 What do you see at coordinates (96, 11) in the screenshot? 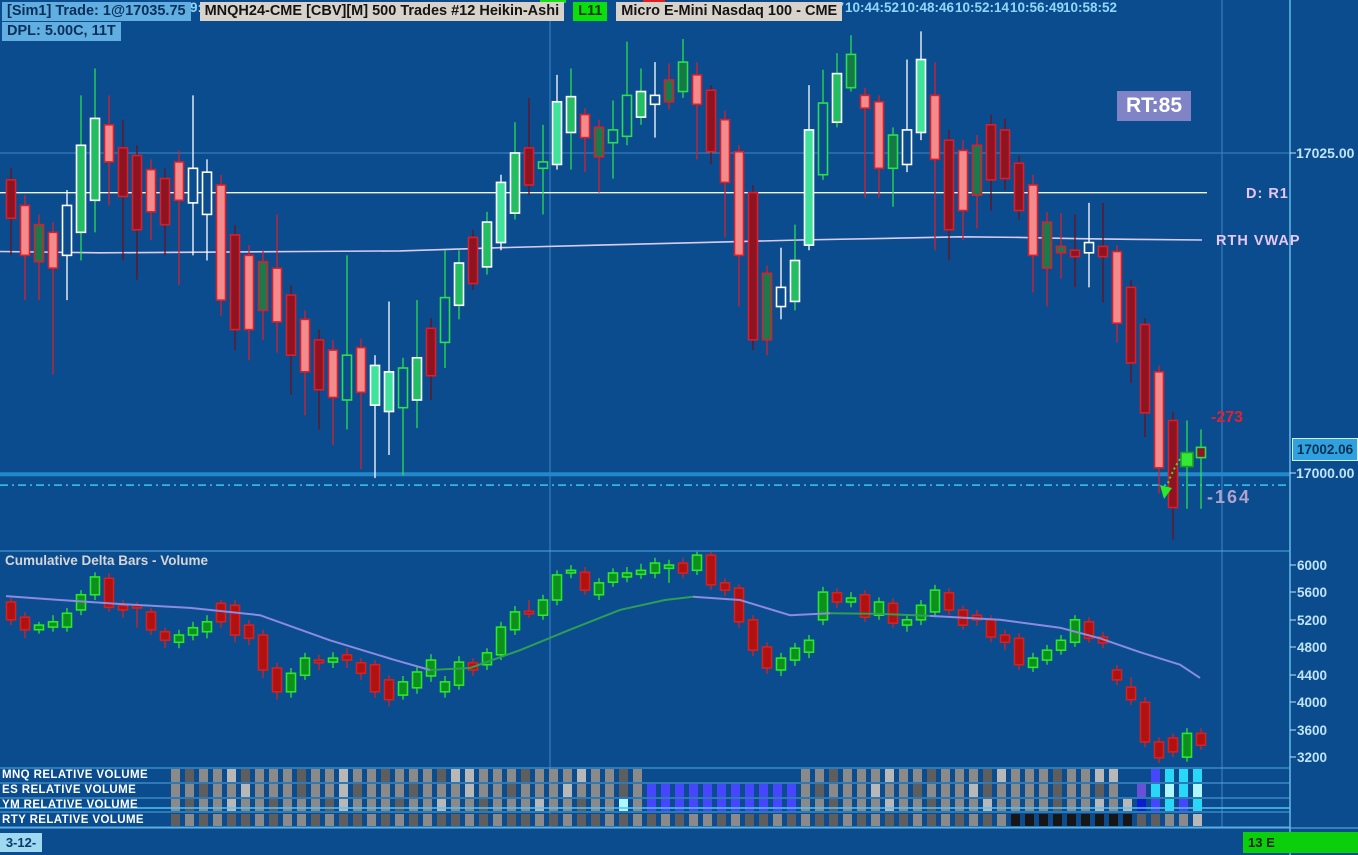
I see `header-chip-0: [Sim1] Trade: 1@17035.75` at bounding box center [96, 11].